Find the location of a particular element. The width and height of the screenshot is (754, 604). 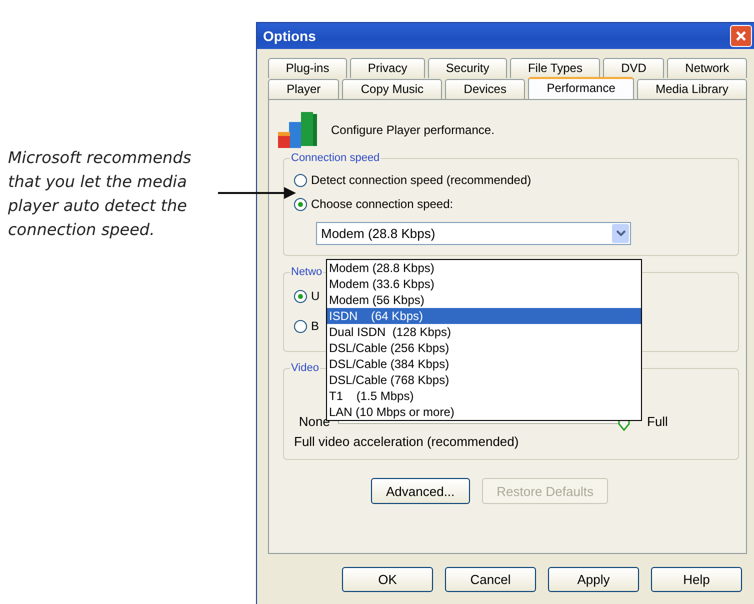

radio-label: U is located at coordinates (315, 296).